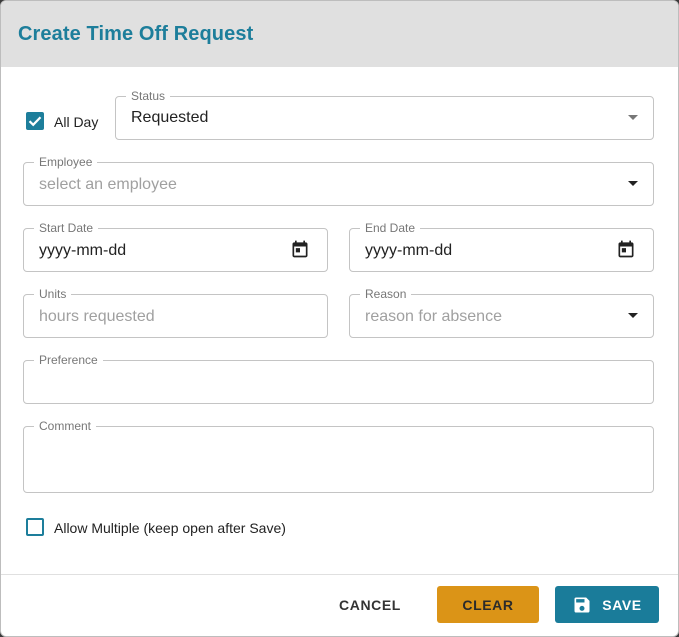  I want to click on dialog-title: Create Time Off Request, so click(136, 34).